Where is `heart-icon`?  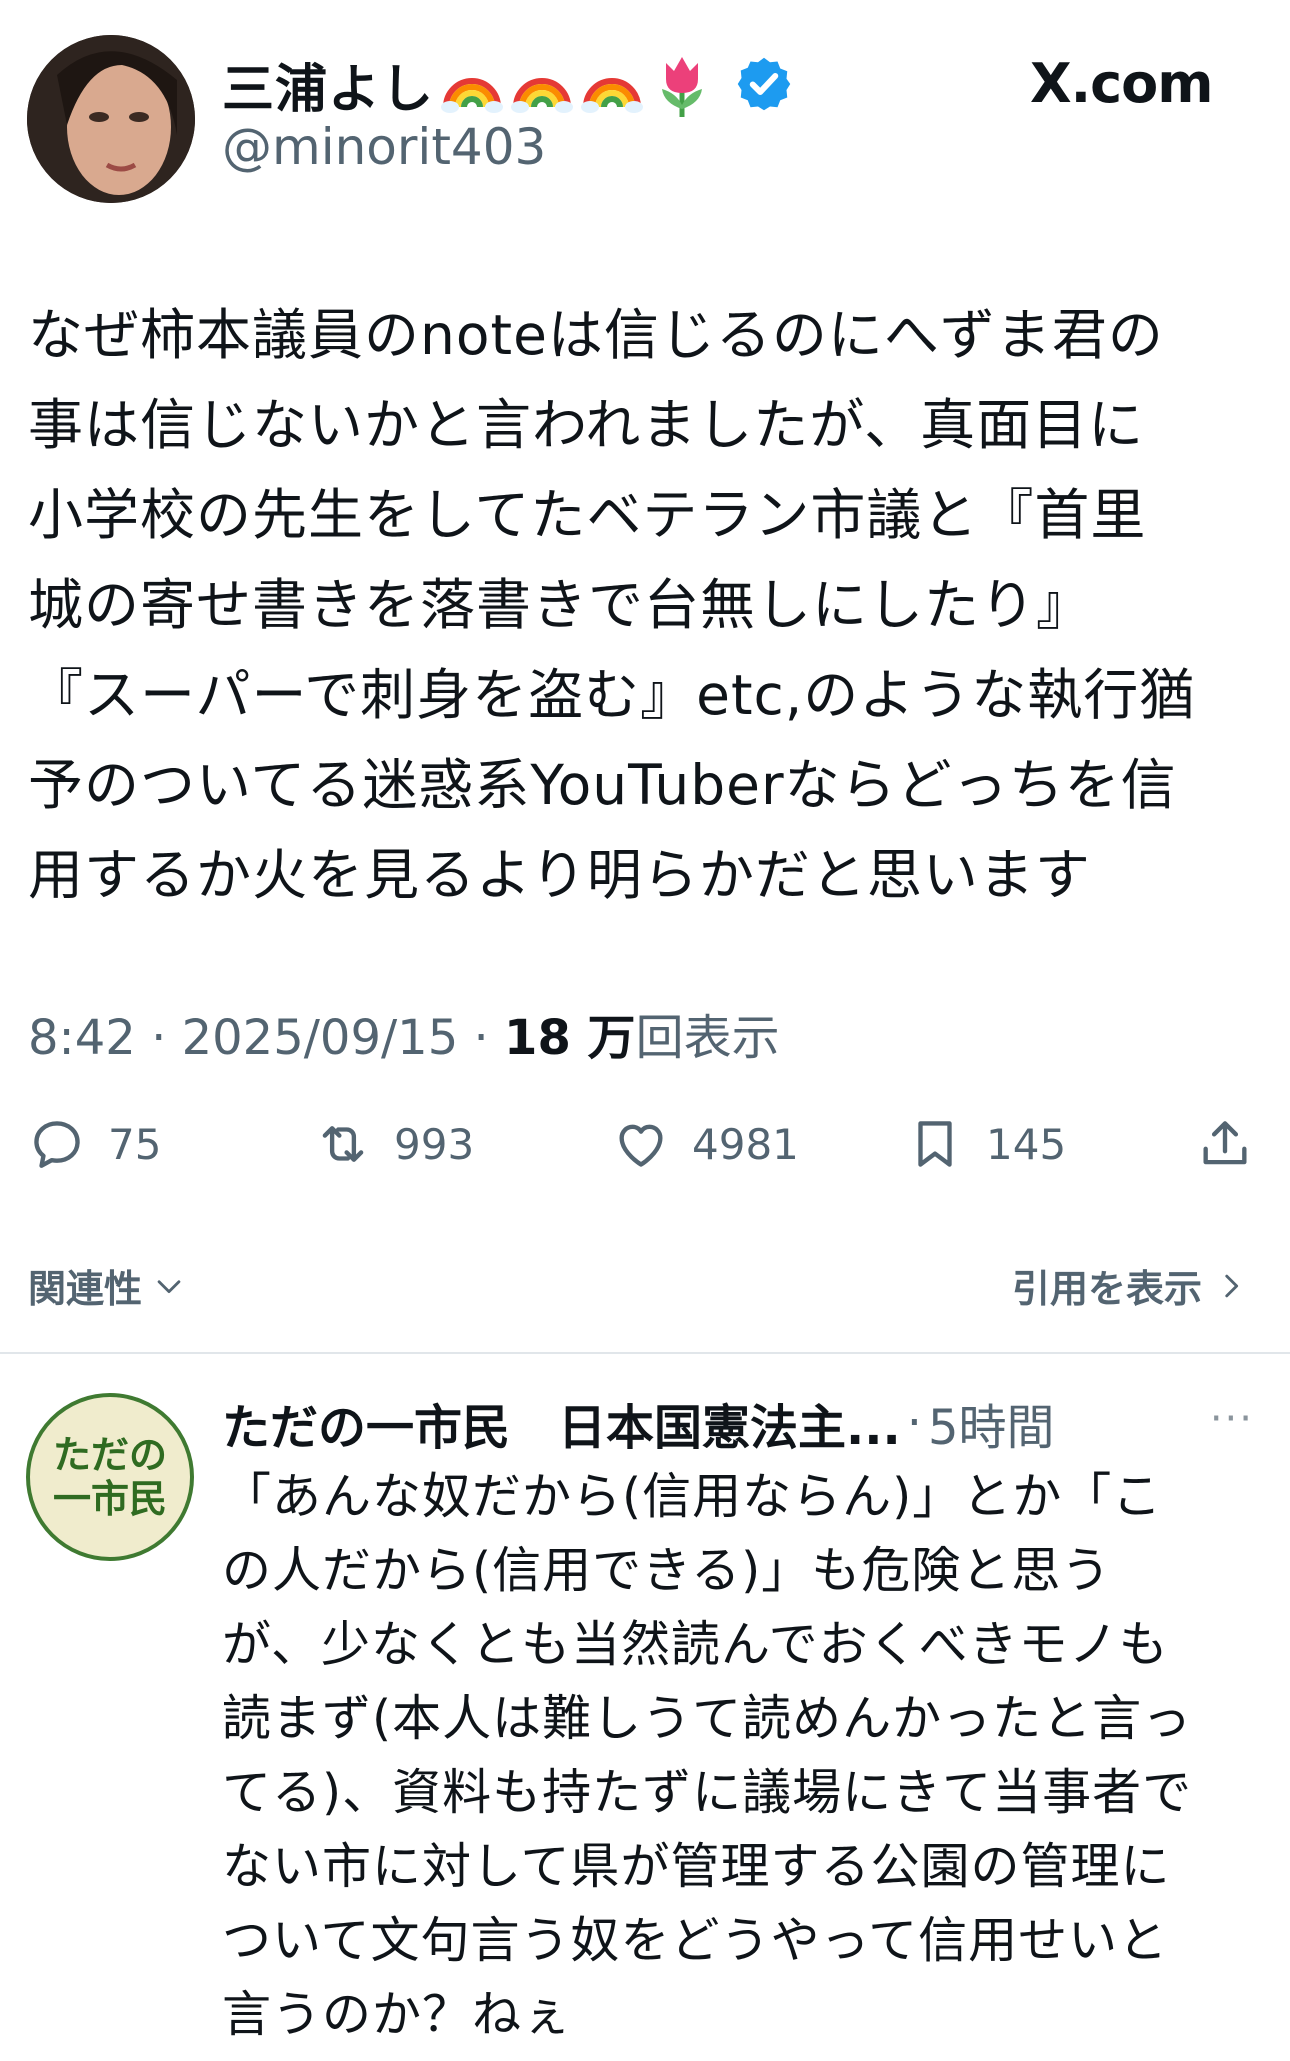
heart-icon is located at coordinates (641, 1145).